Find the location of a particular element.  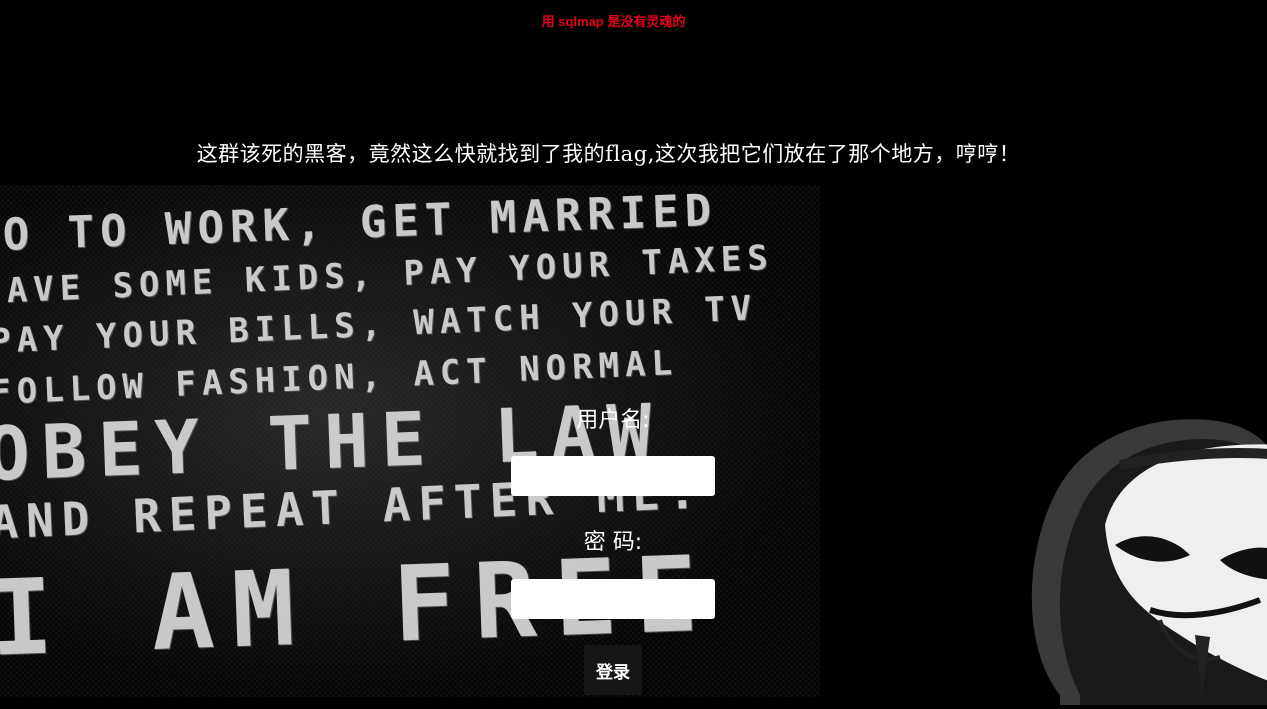

password-input is located at coordinates (613, 599).